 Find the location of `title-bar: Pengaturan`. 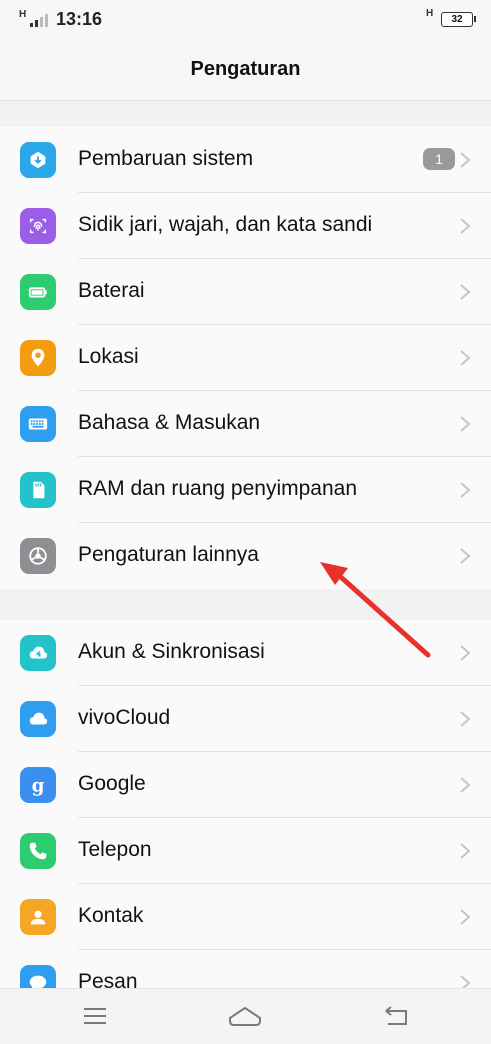

title-bar: Pengaturan is located at coordinates (245, 69).